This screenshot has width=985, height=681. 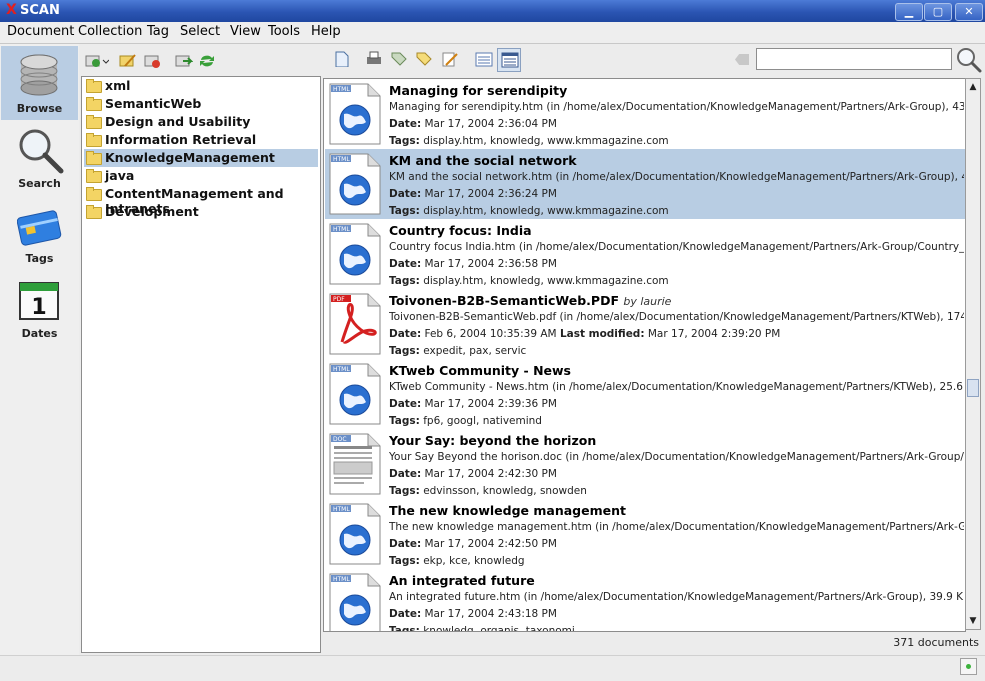 What do you see at coordinates (969, 60) in the screenshot?
I see `search-icon` at bounding box center [969, 60].